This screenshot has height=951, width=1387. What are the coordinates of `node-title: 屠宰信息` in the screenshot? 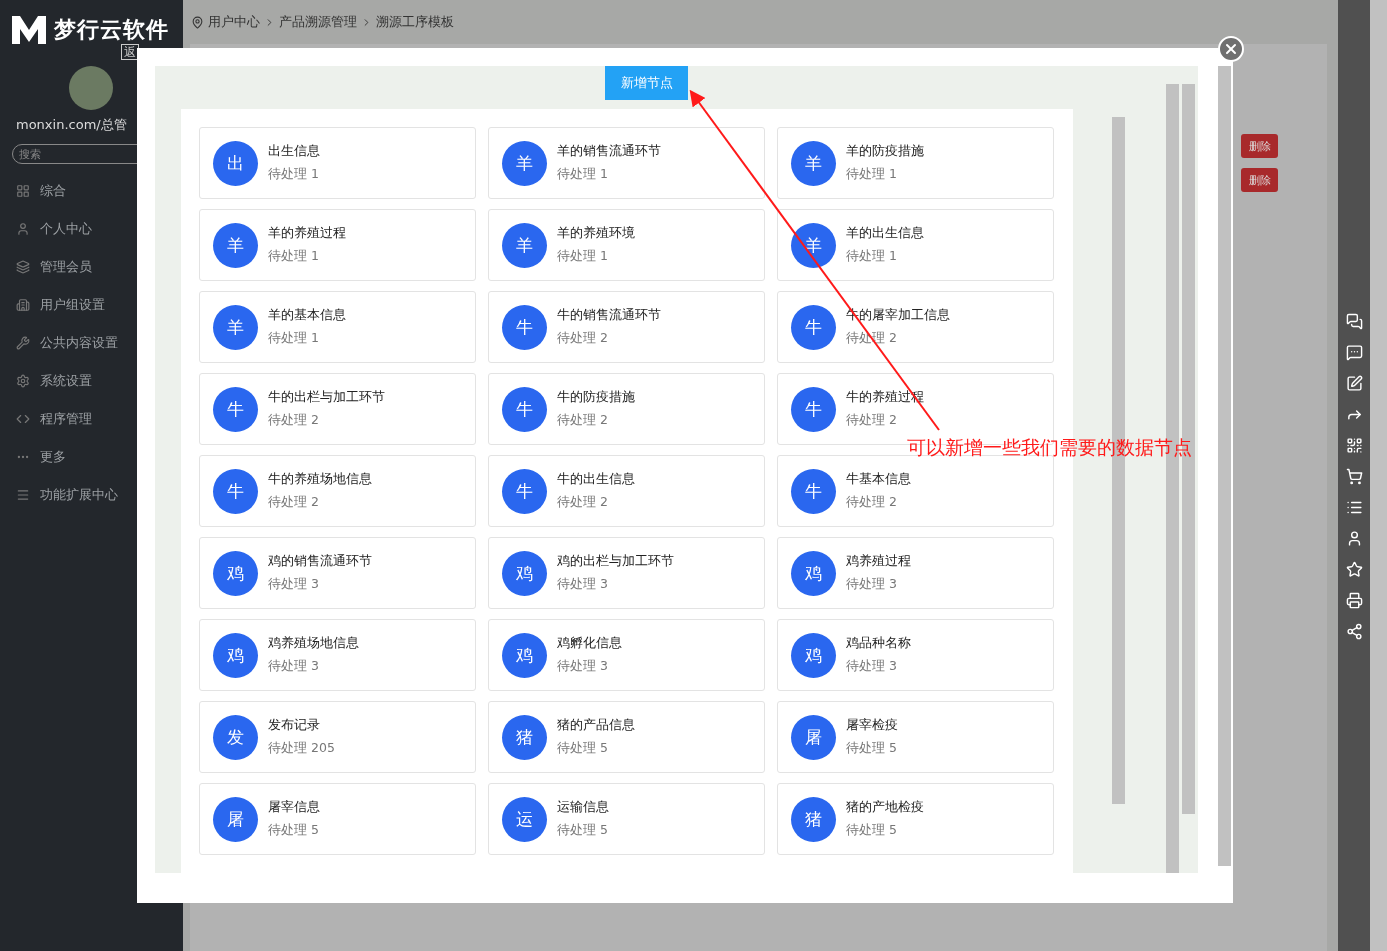 It's located at (294, 807).